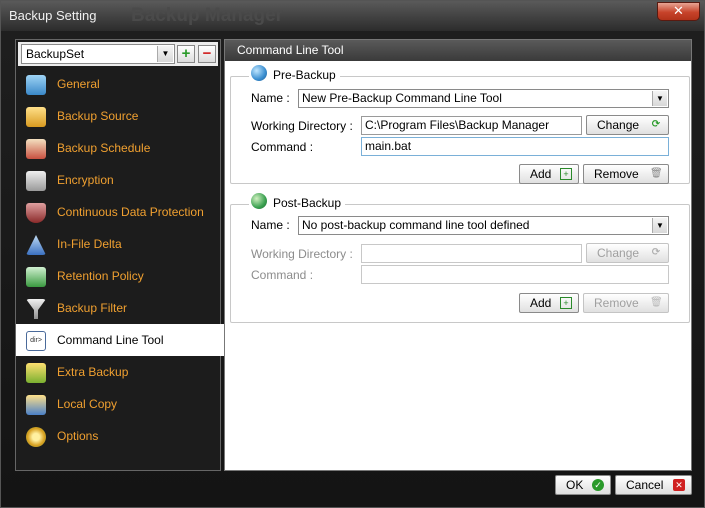  Describe the element at coordinates (302, 254) in the screenshot. I see `post-workdir-label: Working Directory :` at that location.